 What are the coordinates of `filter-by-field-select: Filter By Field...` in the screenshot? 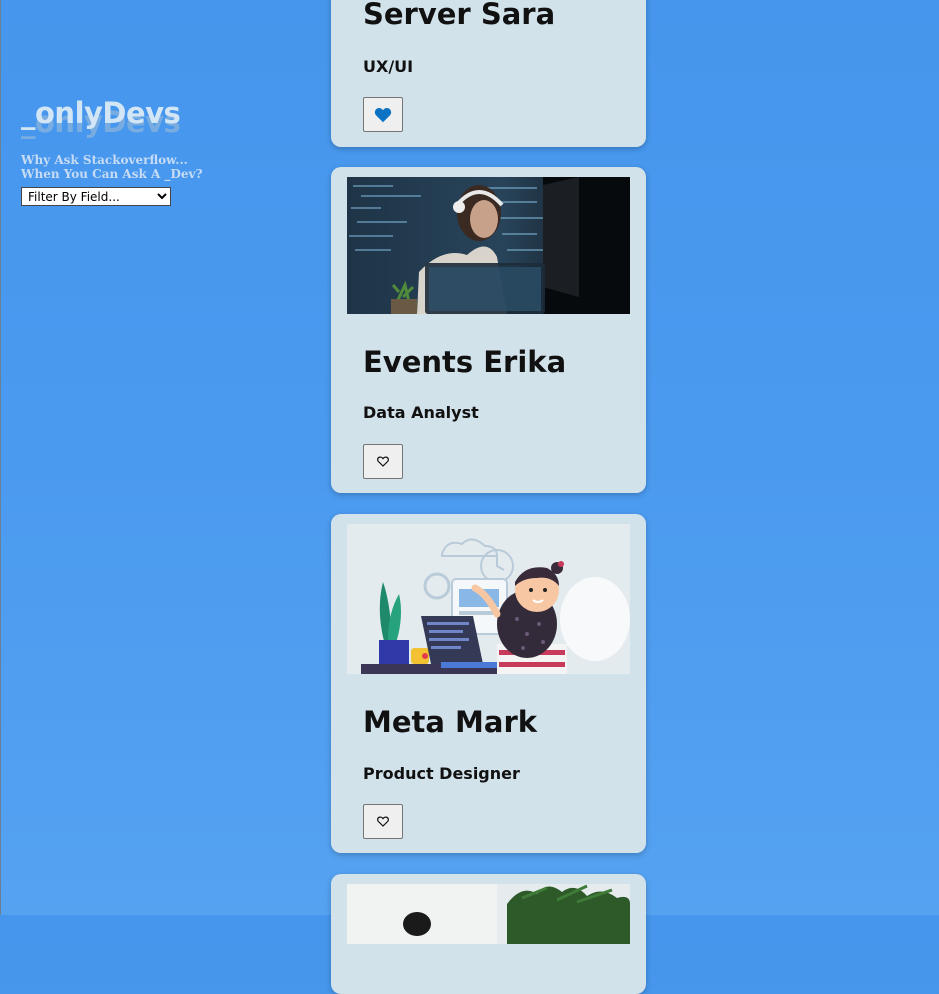 It's located at (96, 196).